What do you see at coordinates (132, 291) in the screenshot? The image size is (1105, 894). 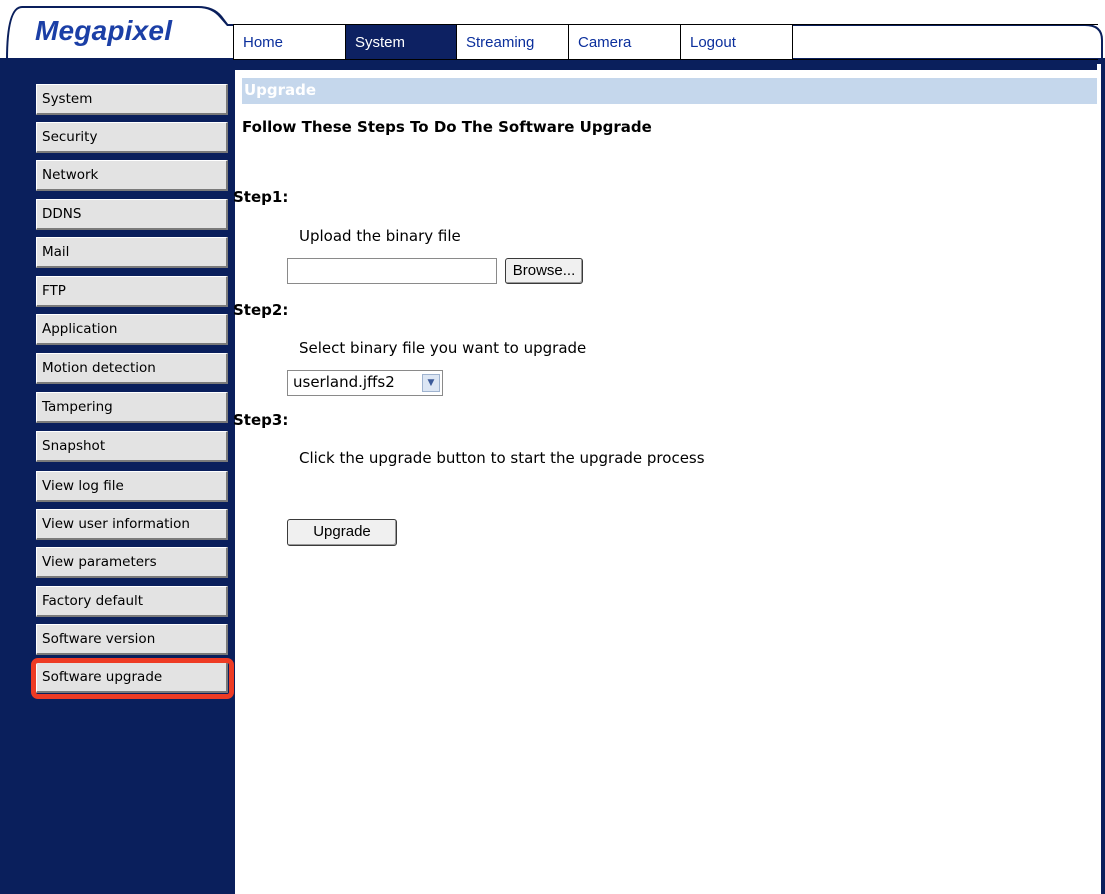 I see `sidebar-item-ftp: FTP` at bounding box center [132, 291].